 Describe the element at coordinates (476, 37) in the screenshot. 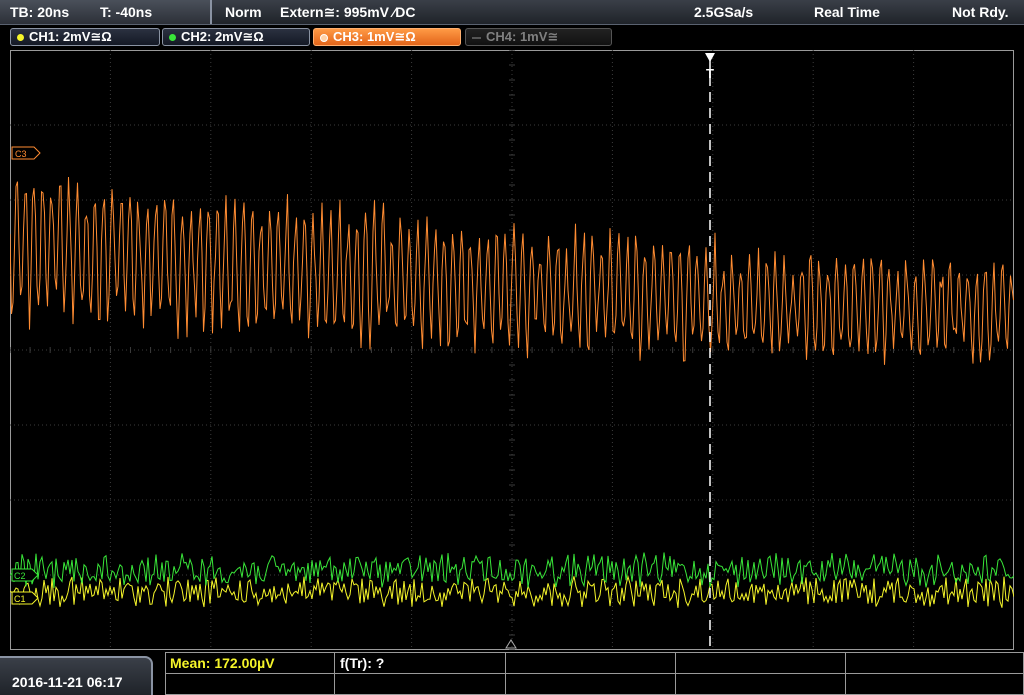

I see `channel-4-dot-icon` at that location.